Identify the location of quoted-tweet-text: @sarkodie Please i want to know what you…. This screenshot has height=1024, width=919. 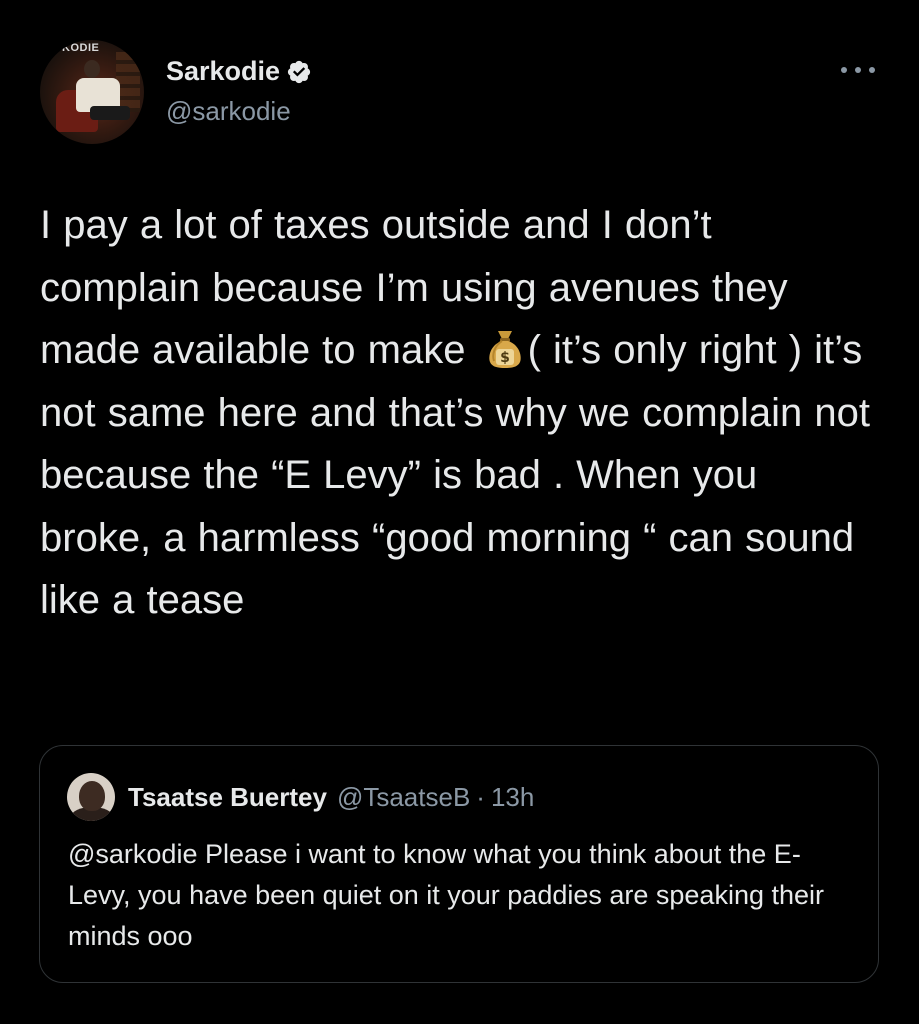
(446, 895).